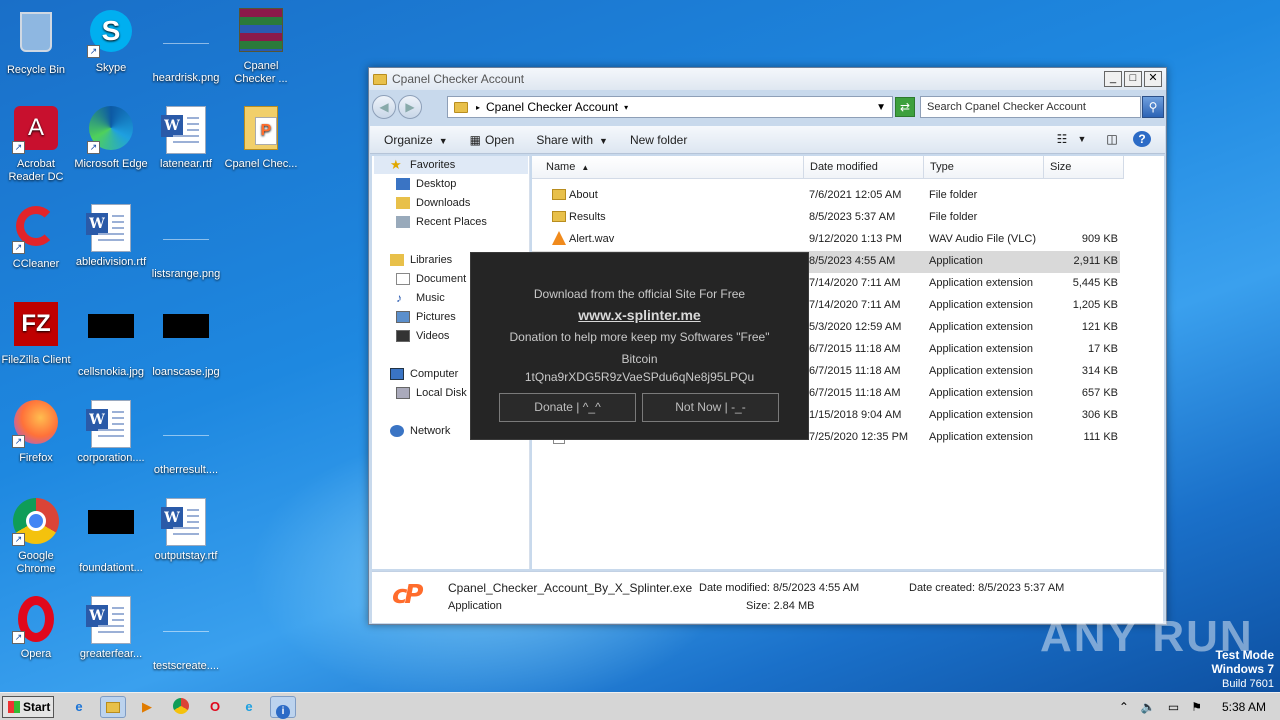 The image size is (1280, 720). I want to click on nav-network: Network, so click(420, 431).